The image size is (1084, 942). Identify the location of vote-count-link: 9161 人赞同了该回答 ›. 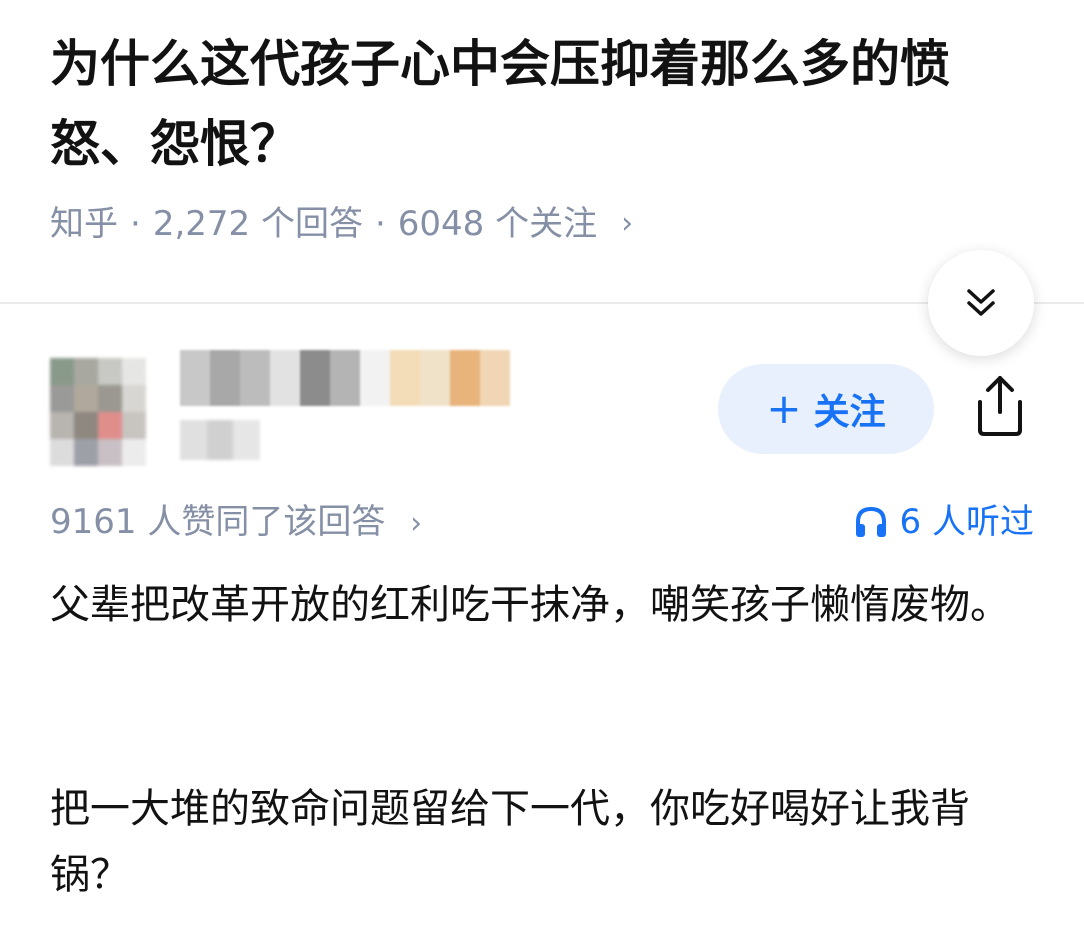
(236, 523).